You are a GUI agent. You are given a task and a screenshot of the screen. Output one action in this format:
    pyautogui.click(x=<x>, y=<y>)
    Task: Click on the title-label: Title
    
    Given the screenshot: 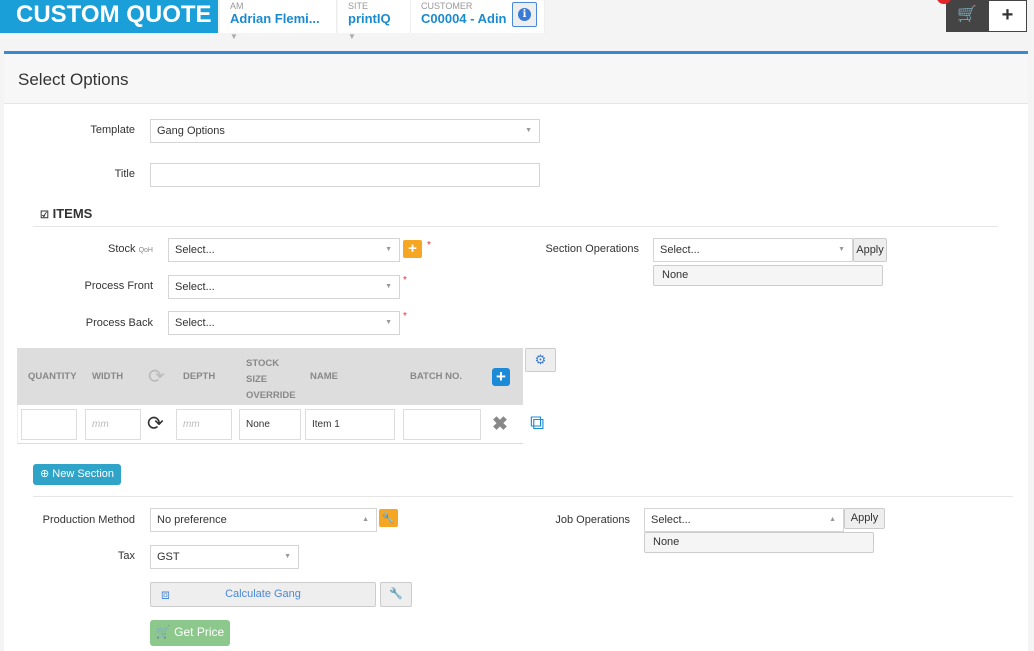 What is the action you would take?
    pyautogui.click(x=124, y=174)
    